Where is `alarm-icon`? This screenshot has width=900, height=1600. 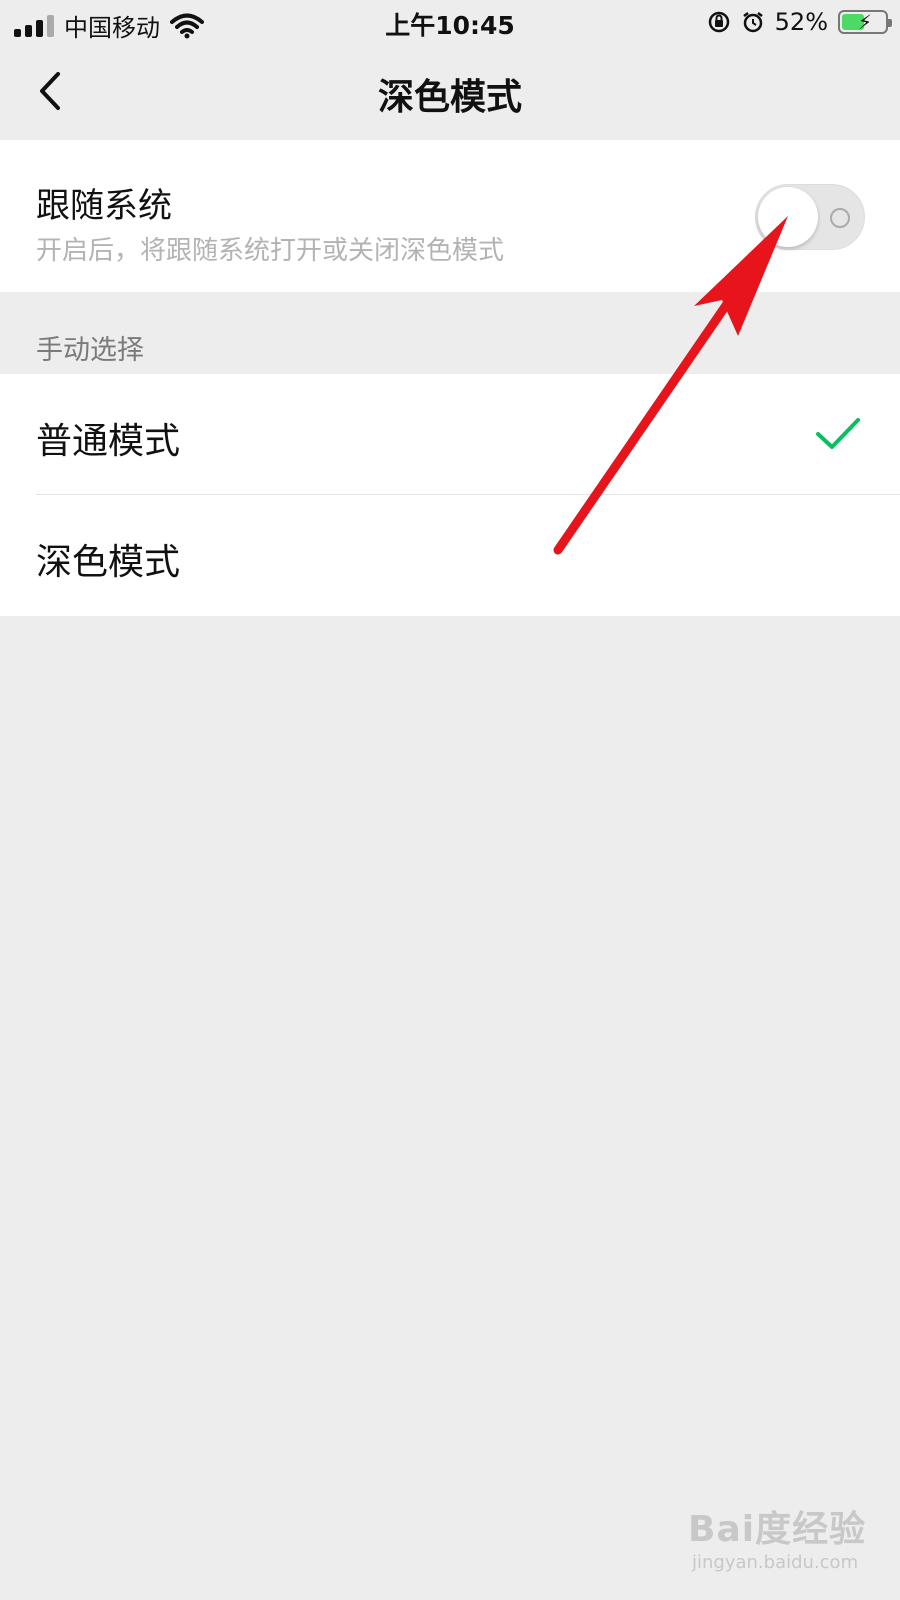
alarm-icon is located at coordinates (752, 22).